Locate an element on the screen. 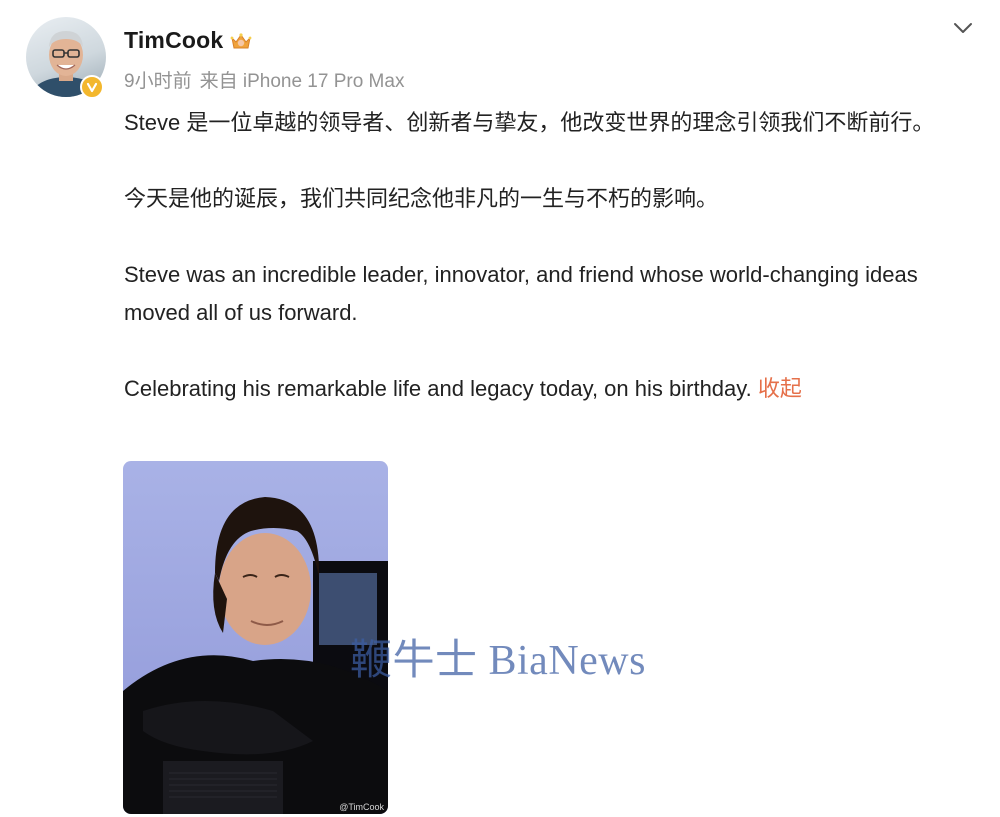 This screenshot has height=817, width=1000. post-meta: 9小时前 来自 iPhone 17 Pro Max is located at coordinates (264, 79).